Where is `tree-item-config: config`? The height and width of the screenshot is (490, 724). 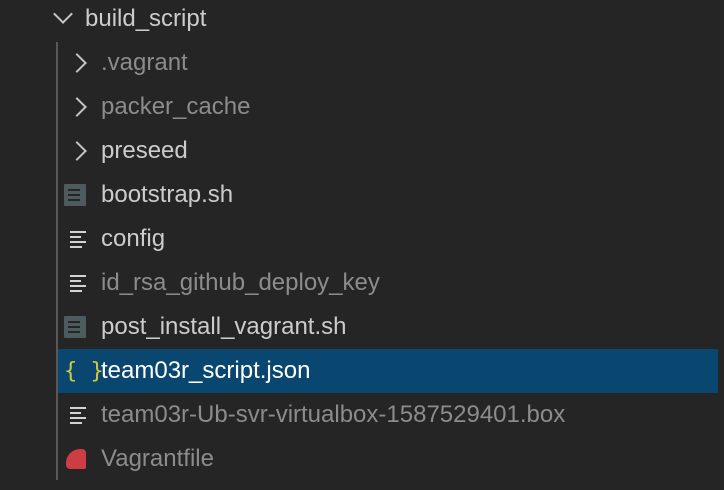
tree-item-config: config is located at coordinates (359, 239).